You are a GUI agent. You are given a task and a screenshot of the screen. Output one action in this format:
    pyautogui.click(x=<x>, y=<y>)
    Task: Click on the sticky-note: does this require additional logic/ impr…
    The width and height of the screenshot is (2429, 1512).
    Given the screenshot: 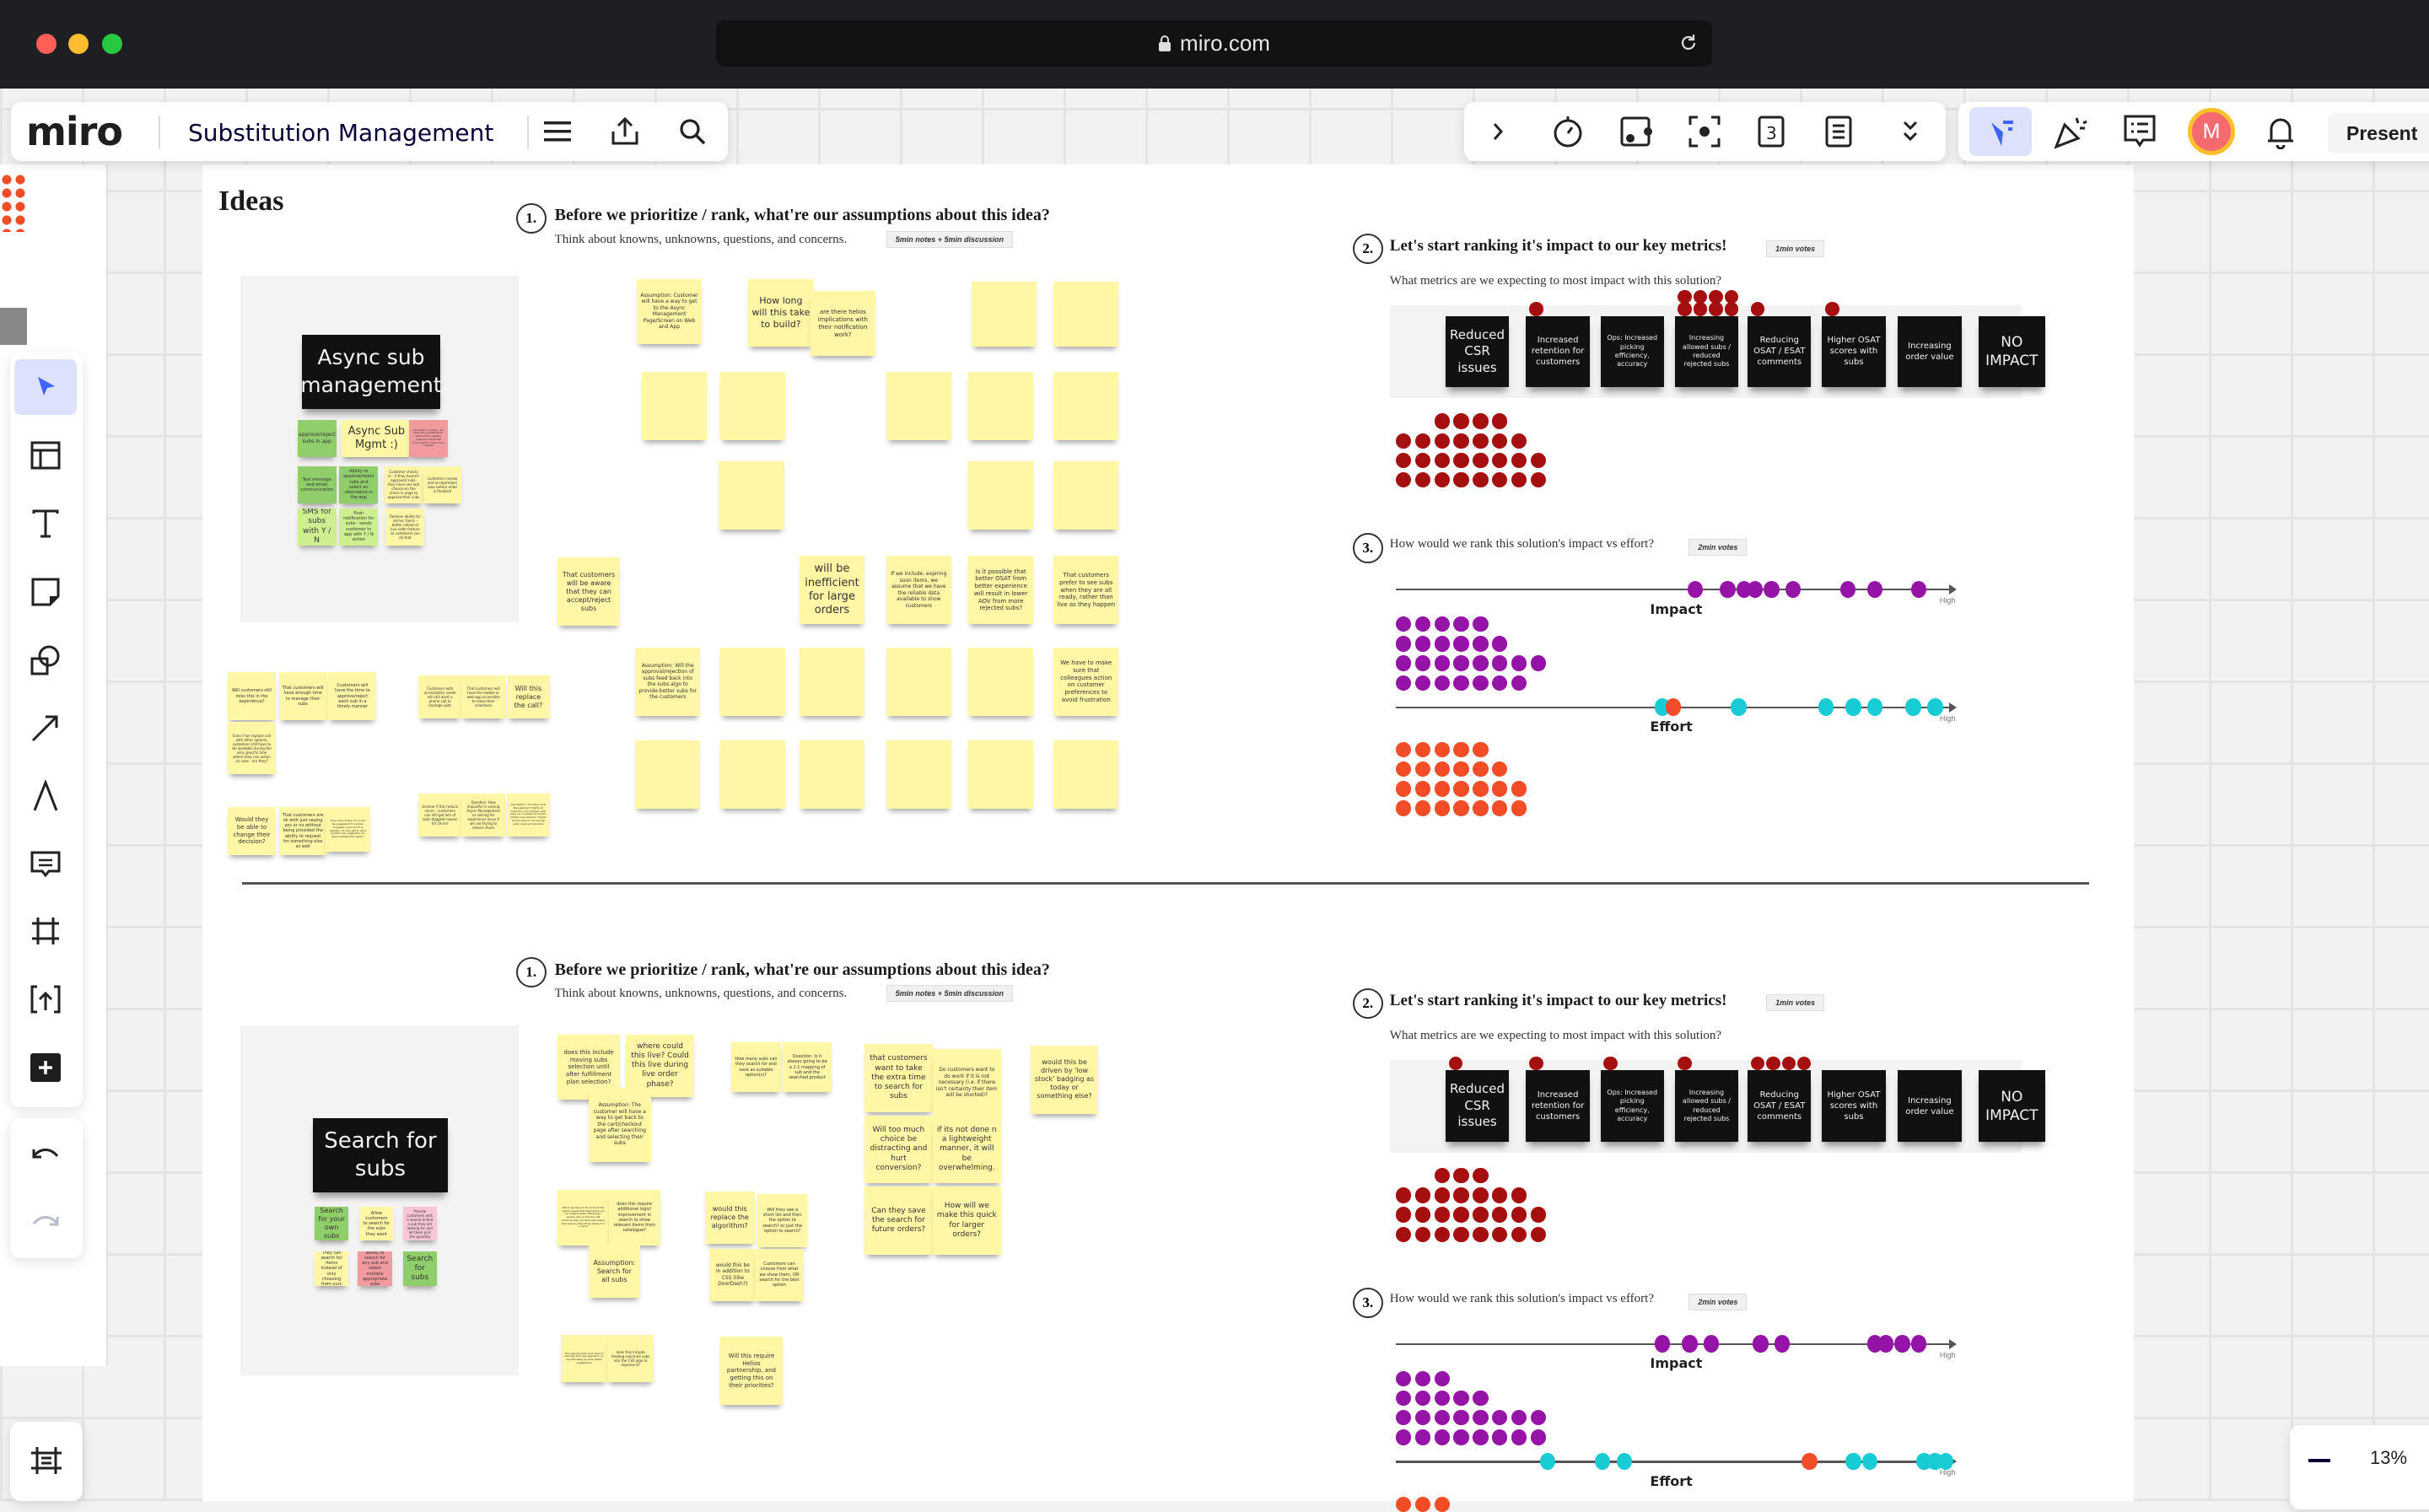 What is the action you would take?
    pyautogui.click(x=634, y=1218)
    